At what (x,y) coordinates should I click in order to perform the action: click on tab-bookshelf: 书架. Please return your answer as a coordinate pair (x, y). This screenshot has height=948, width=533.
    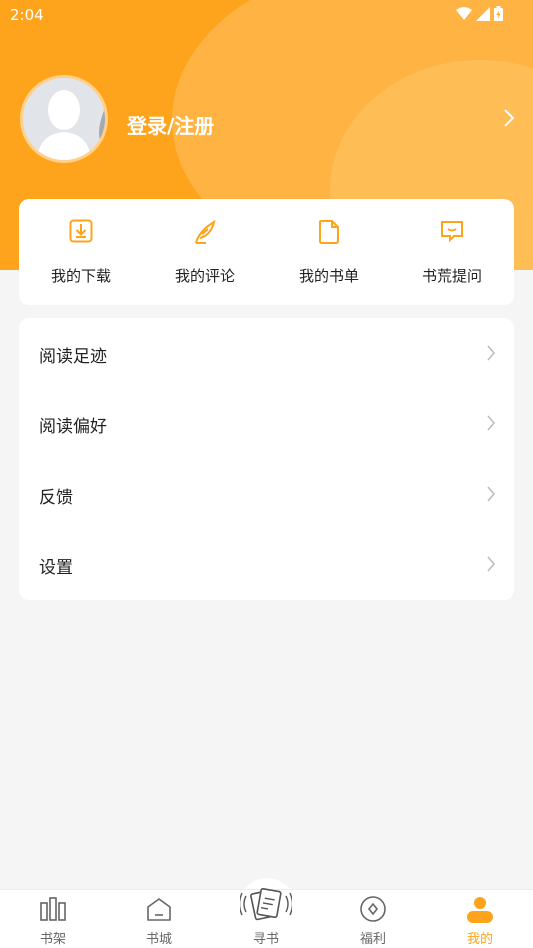
    Looking at the image, I should click on (53, 919).